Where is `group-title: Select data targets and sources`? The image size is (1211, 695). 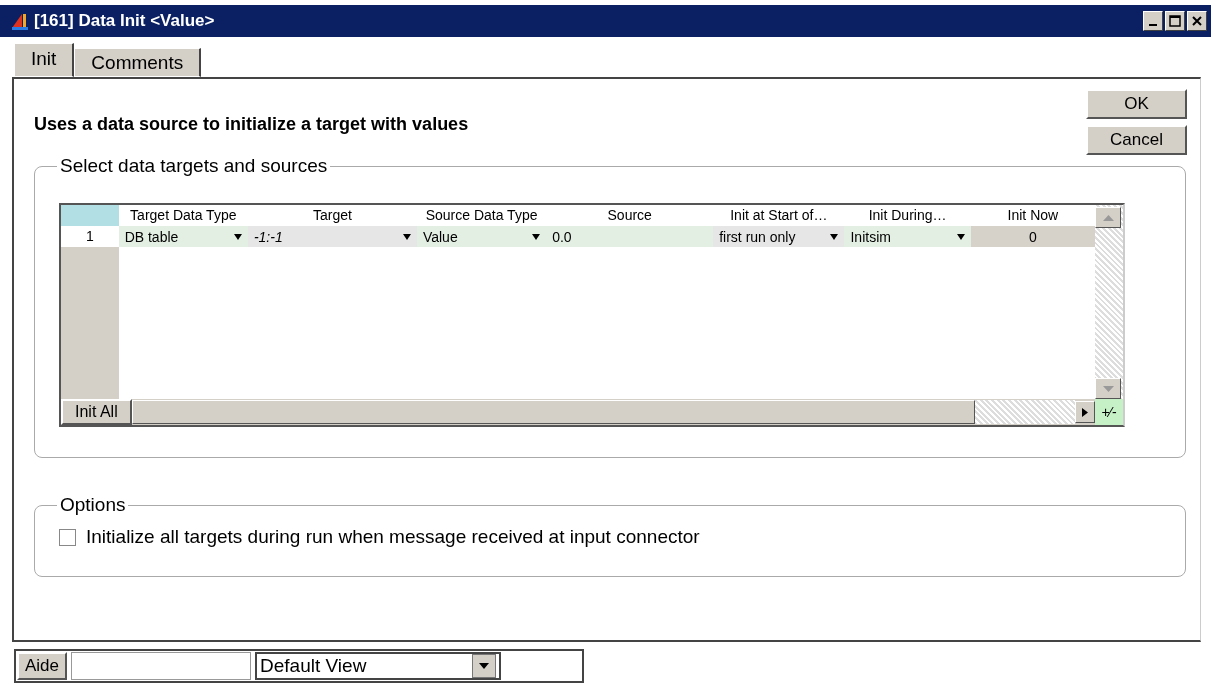
group-title: Select data targets and sources is located at coordinates (194, 166).